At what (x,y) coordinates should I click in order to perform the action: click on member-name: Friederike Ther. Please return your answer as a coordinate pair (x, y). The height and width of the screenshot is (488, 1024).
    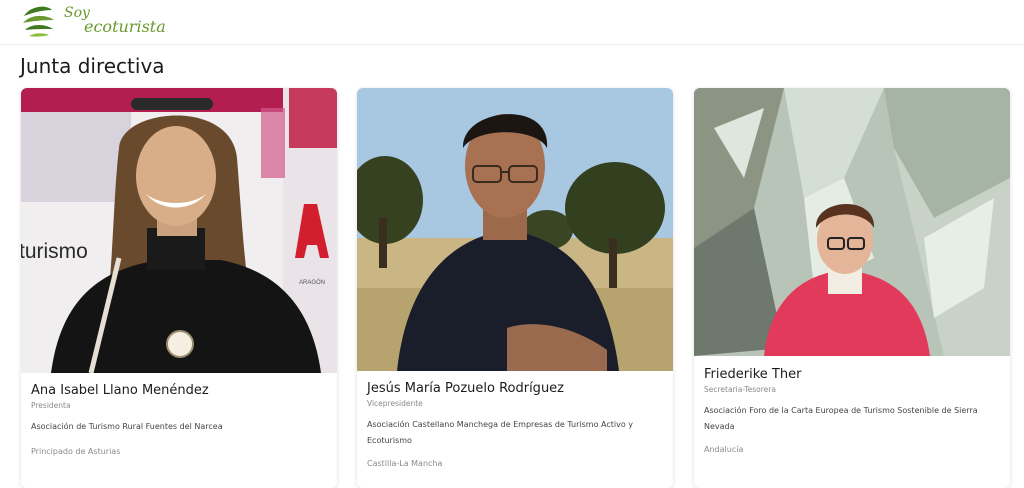
    Looking at the image, I should click on (753, 374).